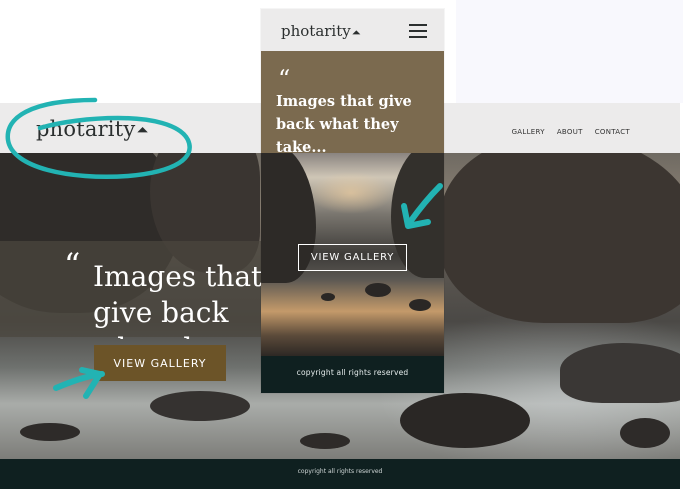 This screenshot has width=683, height=493. What do you see at coordinates (528, 132) in the screenshot?
I see `nav-gallery-link: GALLERY` at bounding box center [528, 132].